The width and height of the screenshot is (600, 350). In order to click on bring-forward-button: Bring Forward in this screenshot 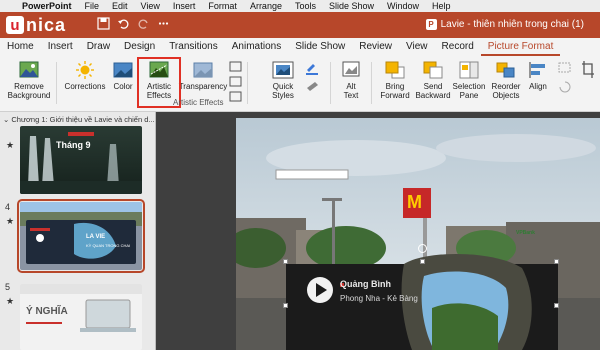, I will do `click(395, 80)`.